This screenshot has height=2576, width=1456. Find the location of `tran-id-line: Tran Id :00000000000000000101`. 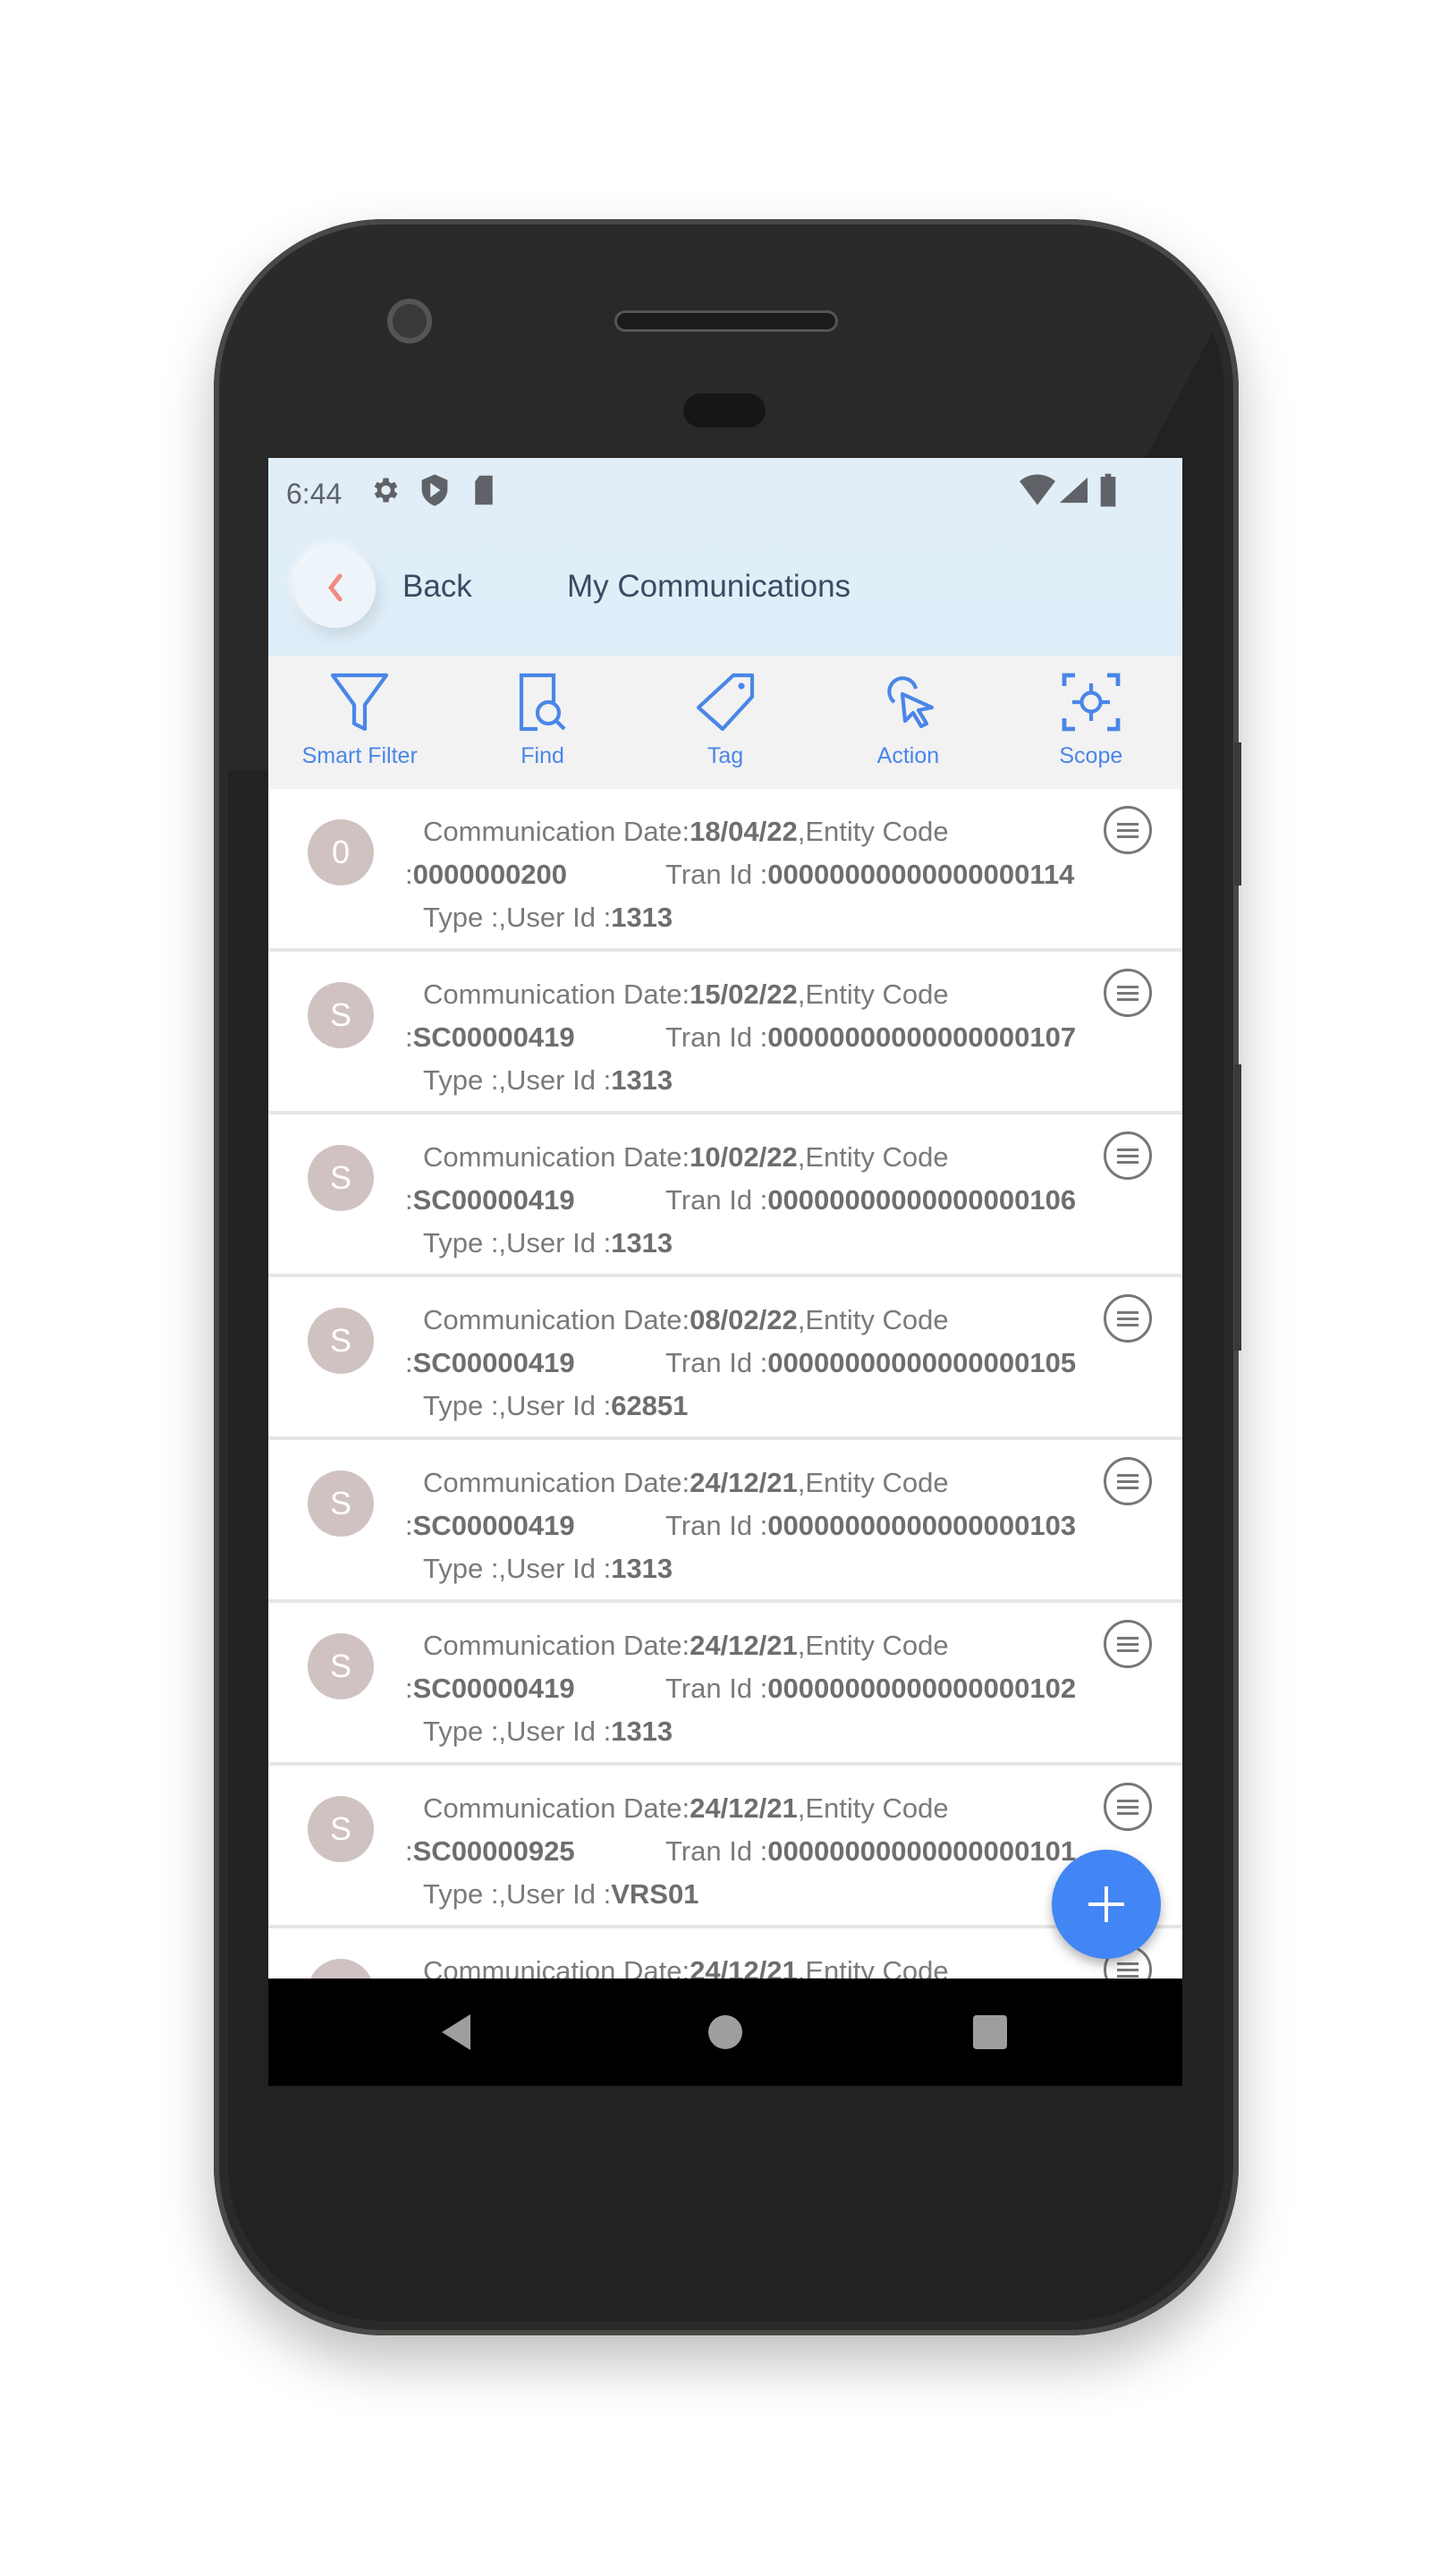

tran-id-line: Tran Id :00000000000000000101 is located at coordinates (870, 1851).